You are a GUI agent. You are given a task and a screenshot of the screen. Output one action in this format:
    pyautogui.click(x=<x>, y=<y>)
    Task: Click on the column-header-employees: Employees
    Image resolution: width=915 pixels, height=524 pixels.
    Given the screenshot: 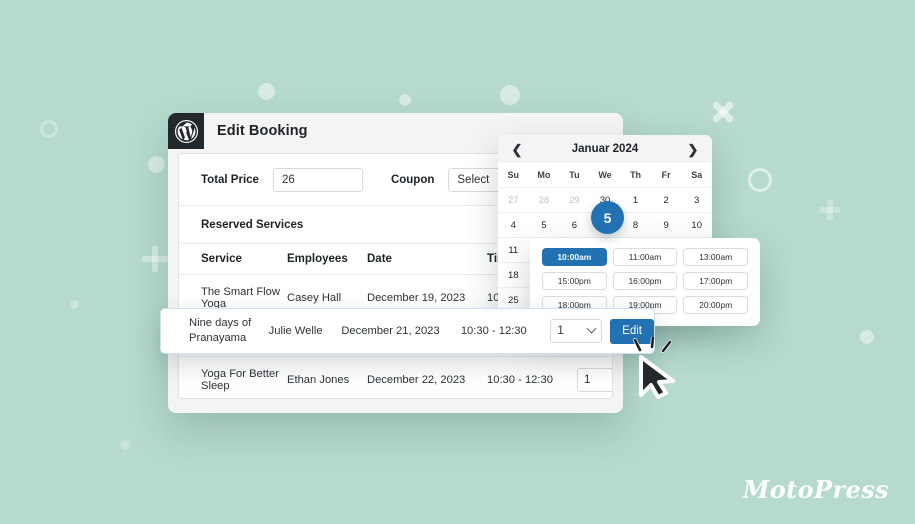 What is the action you would take?
    pyautogui.click(x=327, y=259)
    